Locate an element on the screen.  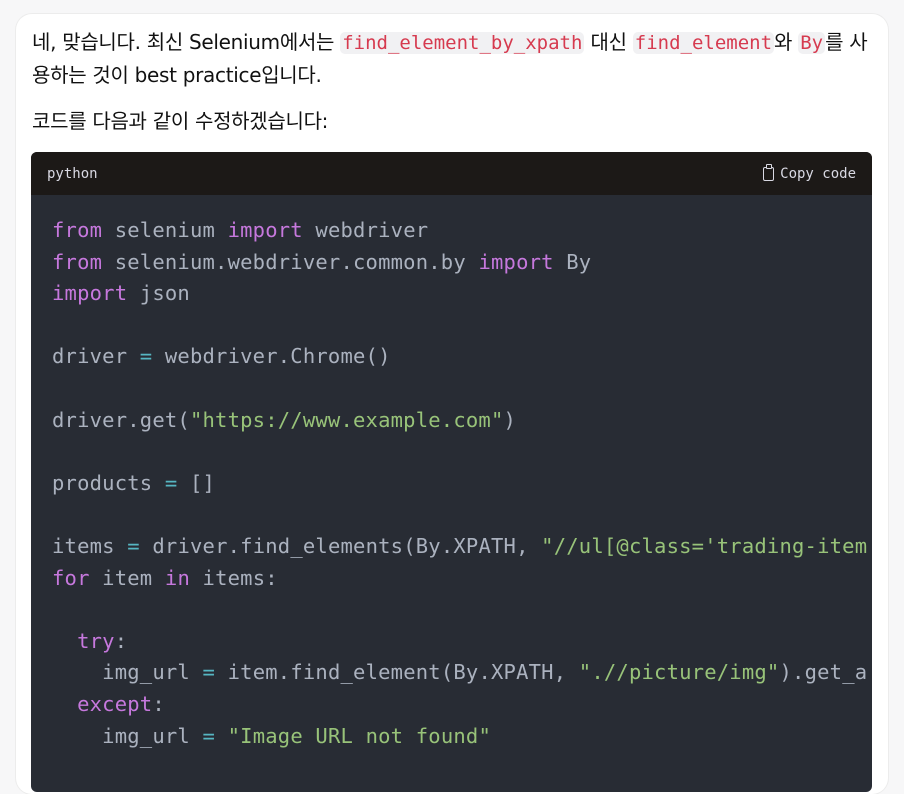
code-token: ".//picture/img" is located at coordinates (679, 672).